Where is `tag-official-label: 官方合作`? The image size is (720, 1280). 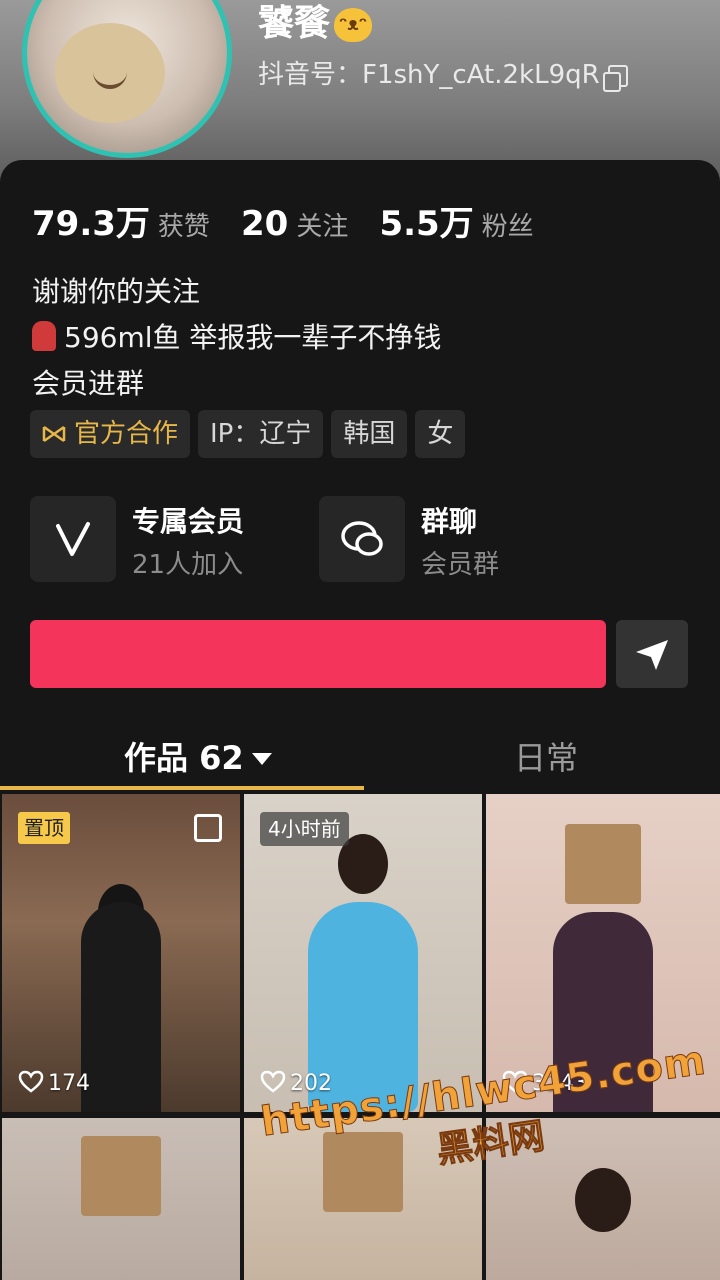
tag-official-label: 官方合作 is located at coordinates (126, 434).